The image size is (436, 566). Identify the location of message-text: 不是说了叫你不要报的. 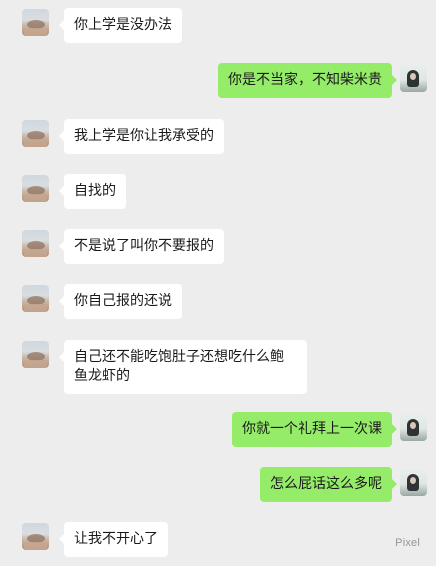
(144, 246).